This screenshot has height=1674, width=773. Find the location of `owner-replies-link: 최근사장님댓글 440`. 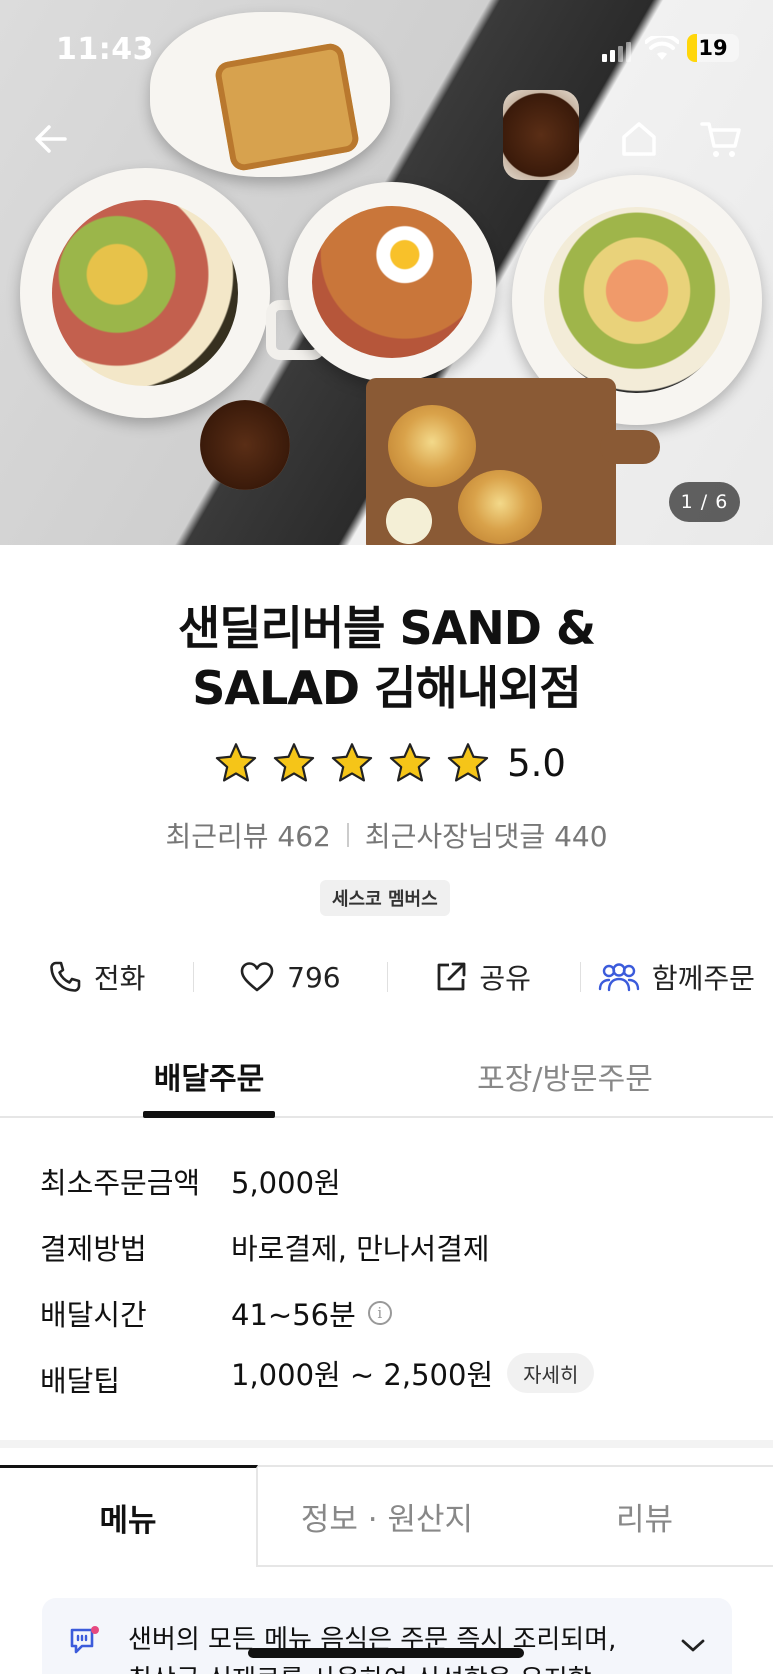

owner-replies-link: 최근사장님댓글 440 is located at coordinates (486, 835).